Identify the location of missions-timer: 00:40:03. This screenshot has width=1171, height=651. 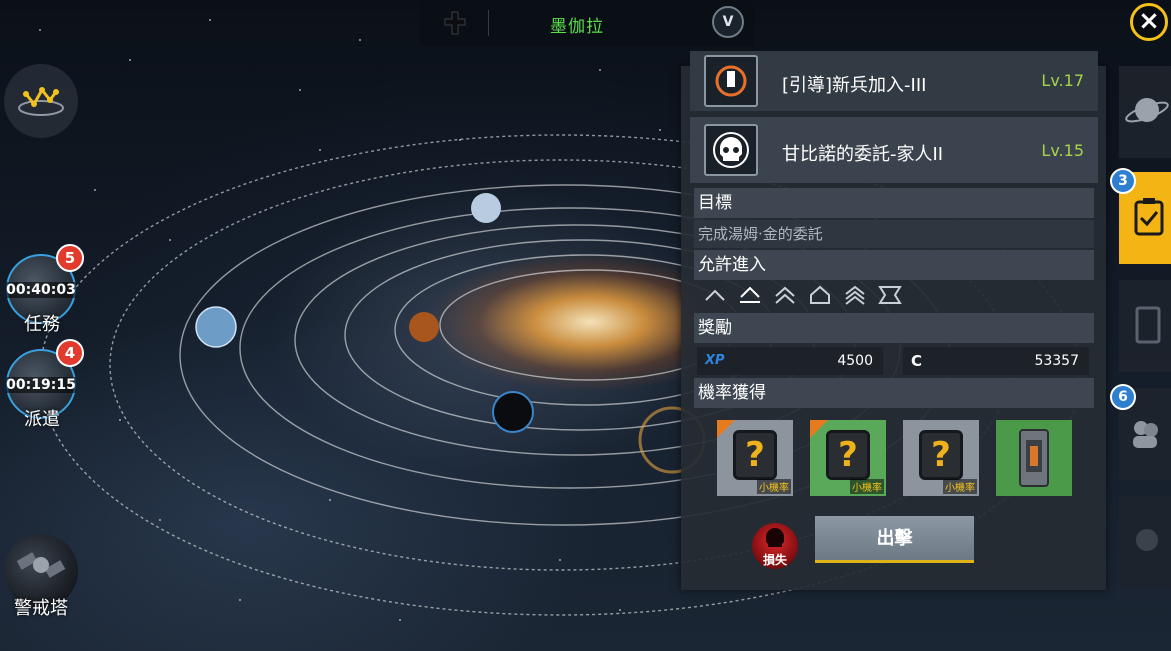
(41, 290).